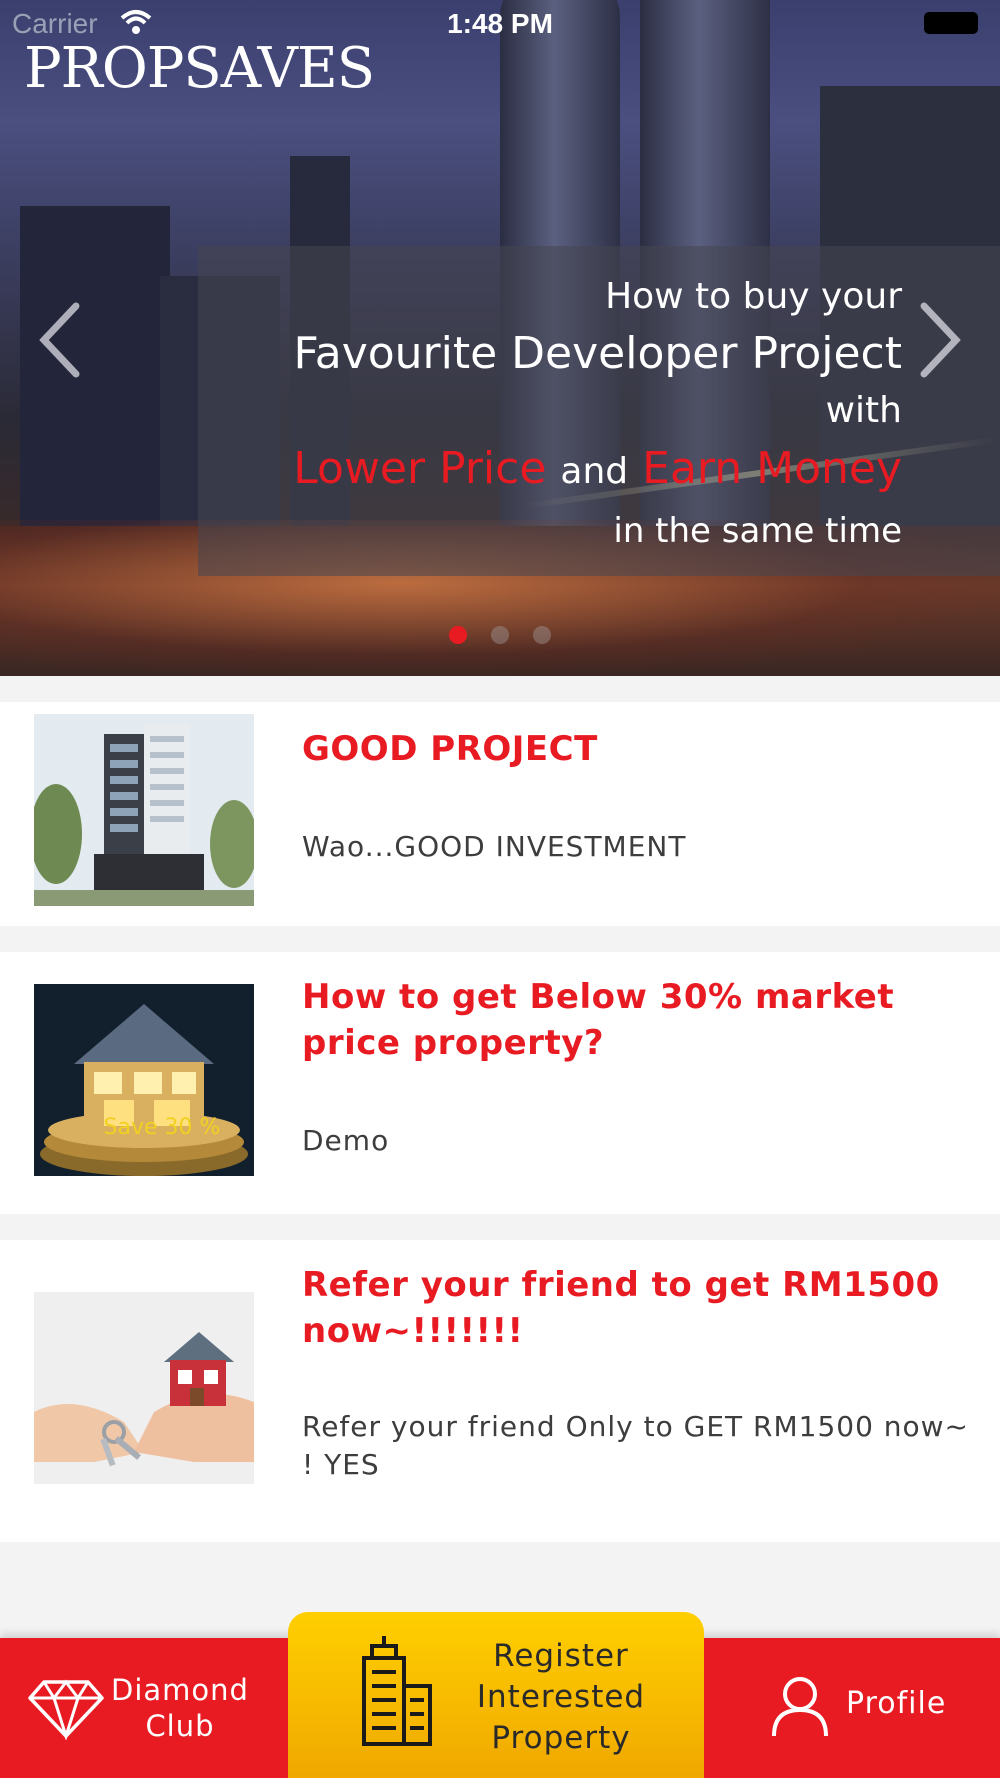 The width and height of the screenshot is (1000, 1778). What do you see at coordinates (397, 1691) in the screenshot?
I see `building-icon` at bounding box center [397, 1691].